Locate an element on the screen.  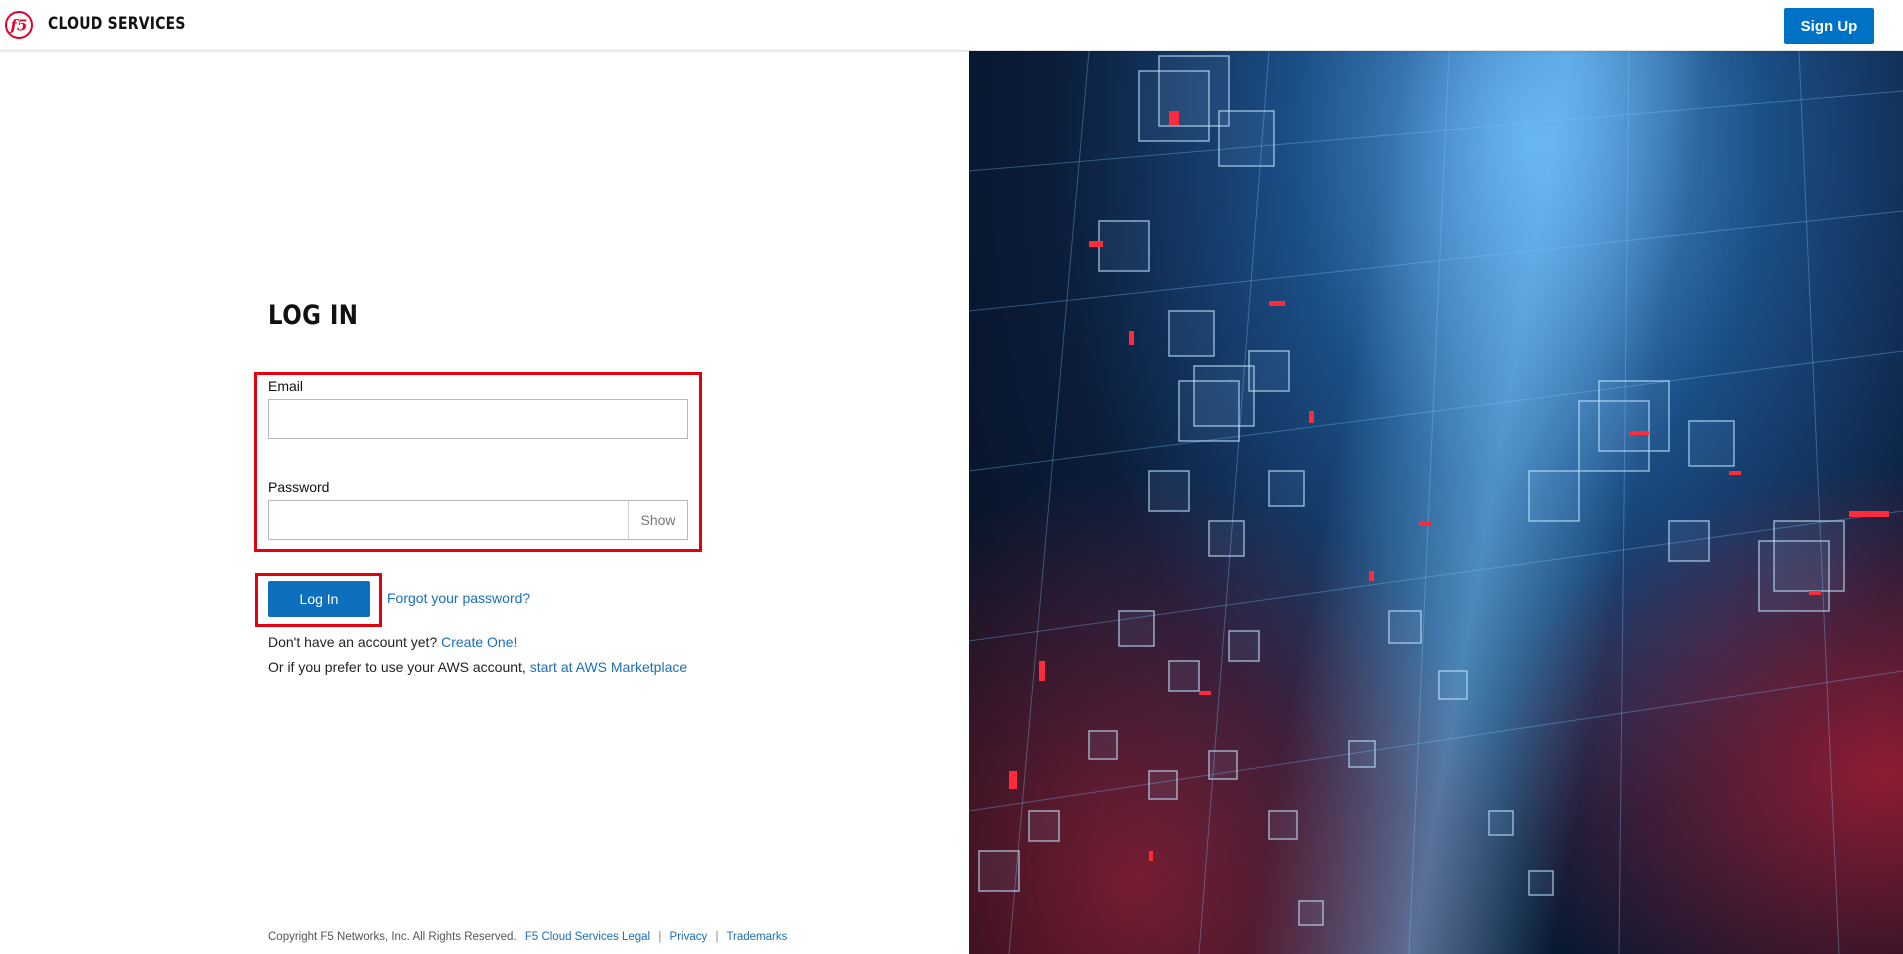
svg-text: f5 is located at coordinates (19, 26).